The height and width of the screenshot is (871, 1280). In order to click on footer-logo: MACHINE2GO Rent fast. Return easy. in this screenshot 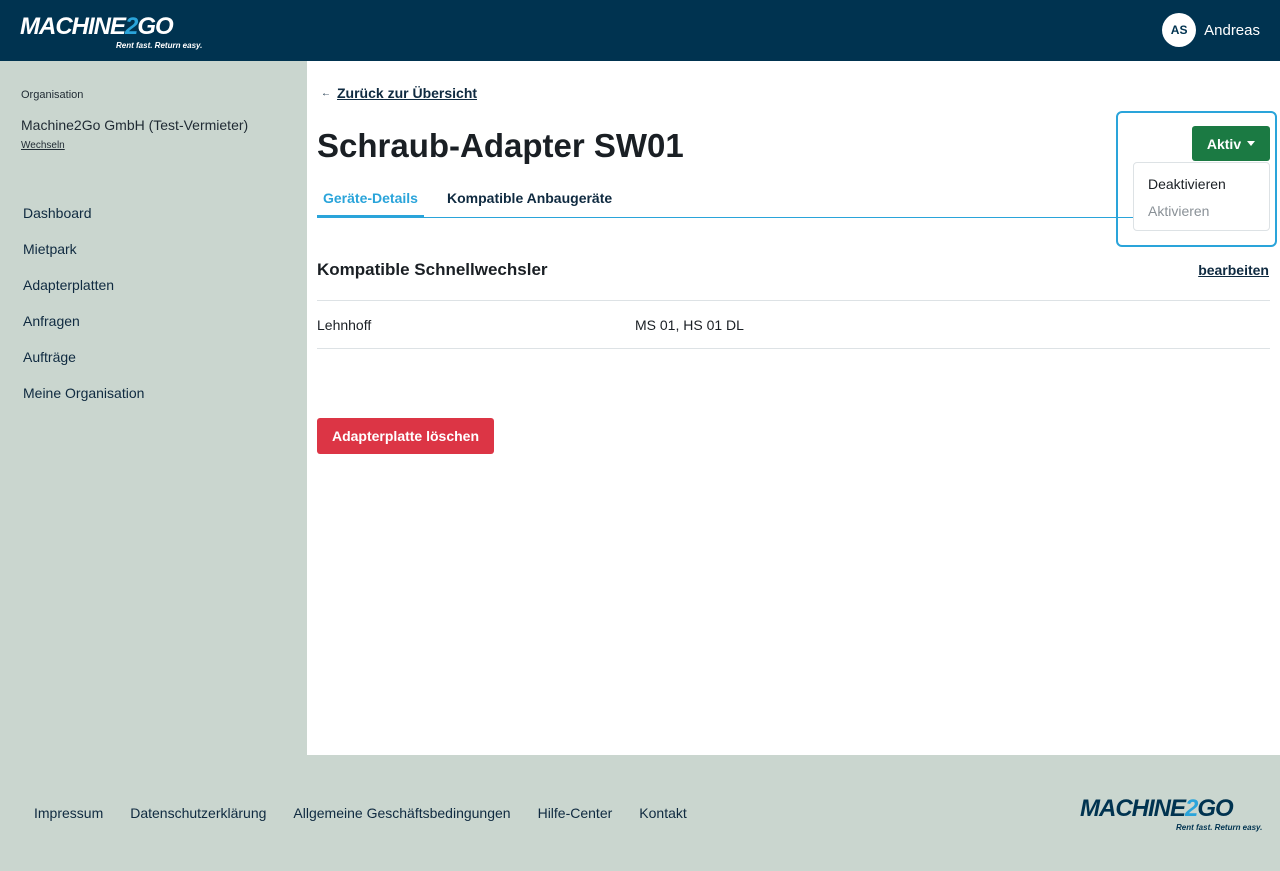, I will do `click(1171, 815)`.